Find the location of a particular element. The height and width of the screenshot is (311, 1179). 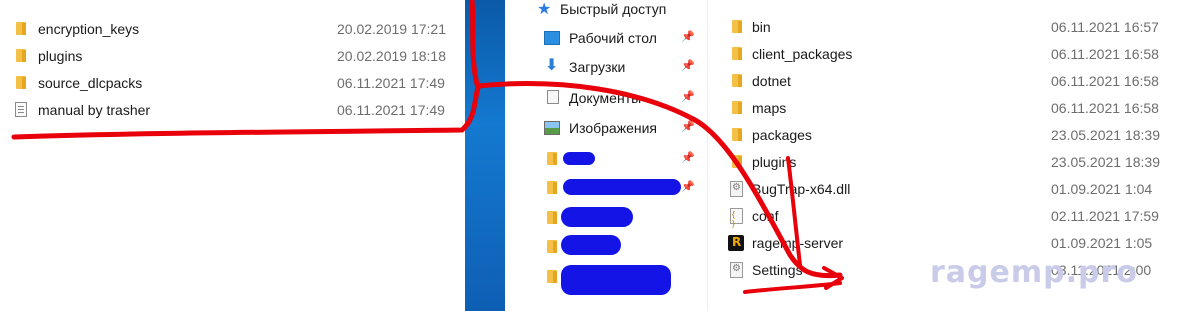

settings-file-icon is located at coordinates (736, 269).